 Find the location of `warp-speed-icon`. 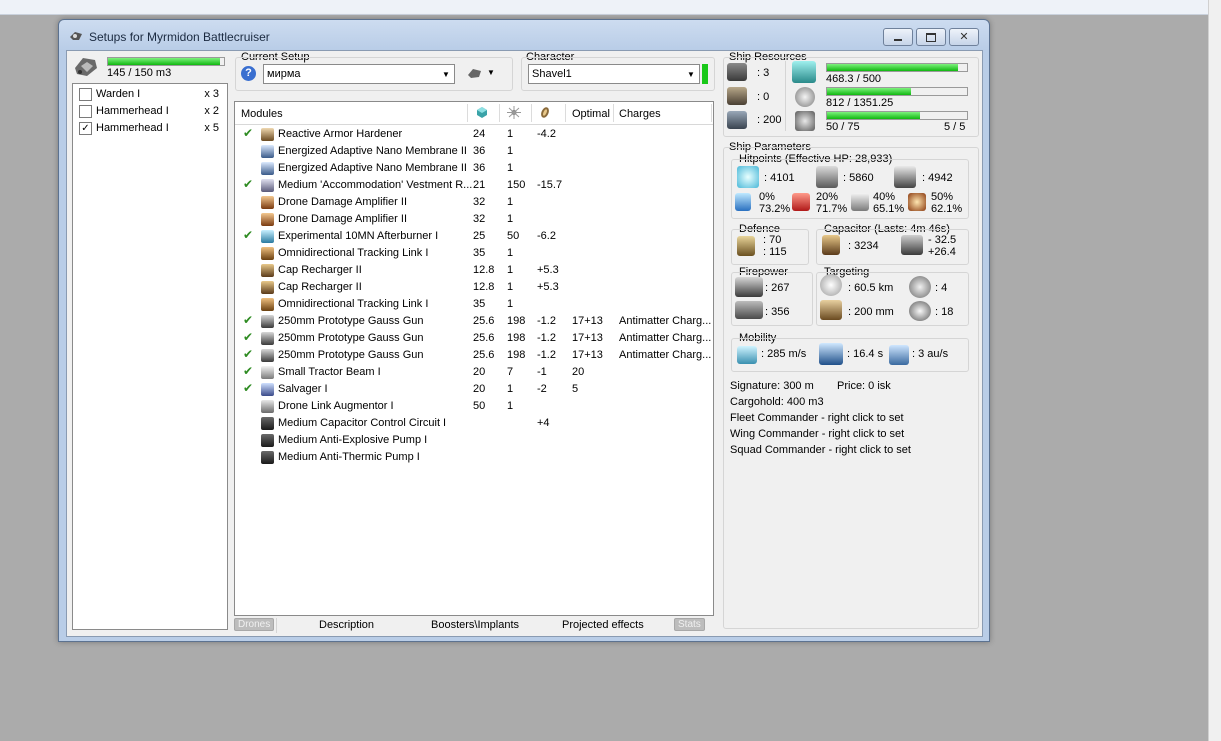

warp-speed-icon is located at coordinates (899, 355).